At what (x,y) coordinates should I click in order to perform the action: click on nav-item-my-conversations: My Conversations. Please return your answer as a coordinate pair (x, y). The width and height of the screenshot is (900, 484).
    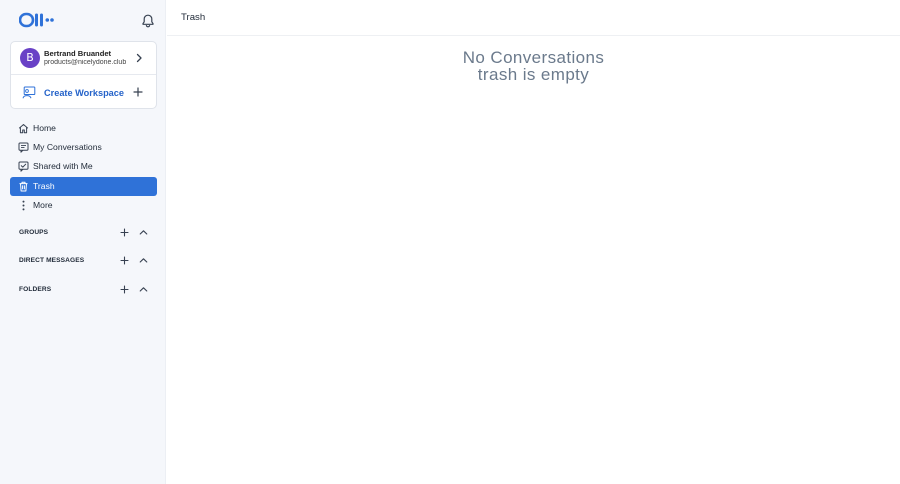
    Looking at the image, I should click on (83, 147).